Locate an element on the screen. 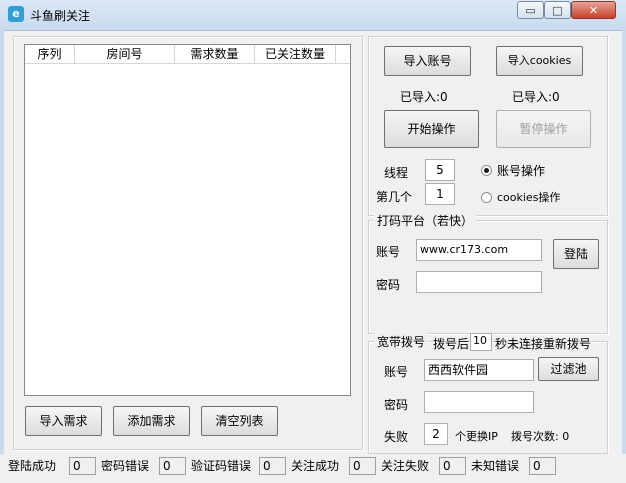 The height and width of the screenshot is (483, 626). imported-account-count: 已导入:0 is located at coordinates (424, 97).